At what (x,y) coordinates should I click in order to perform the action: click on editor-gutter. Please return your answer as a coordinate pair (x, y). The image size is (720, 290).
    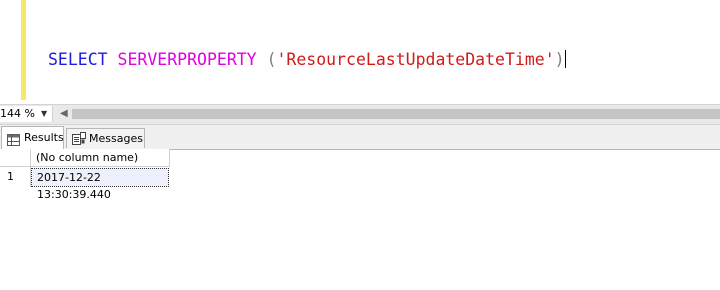
    Looking at the image, I should click on (9, 50).